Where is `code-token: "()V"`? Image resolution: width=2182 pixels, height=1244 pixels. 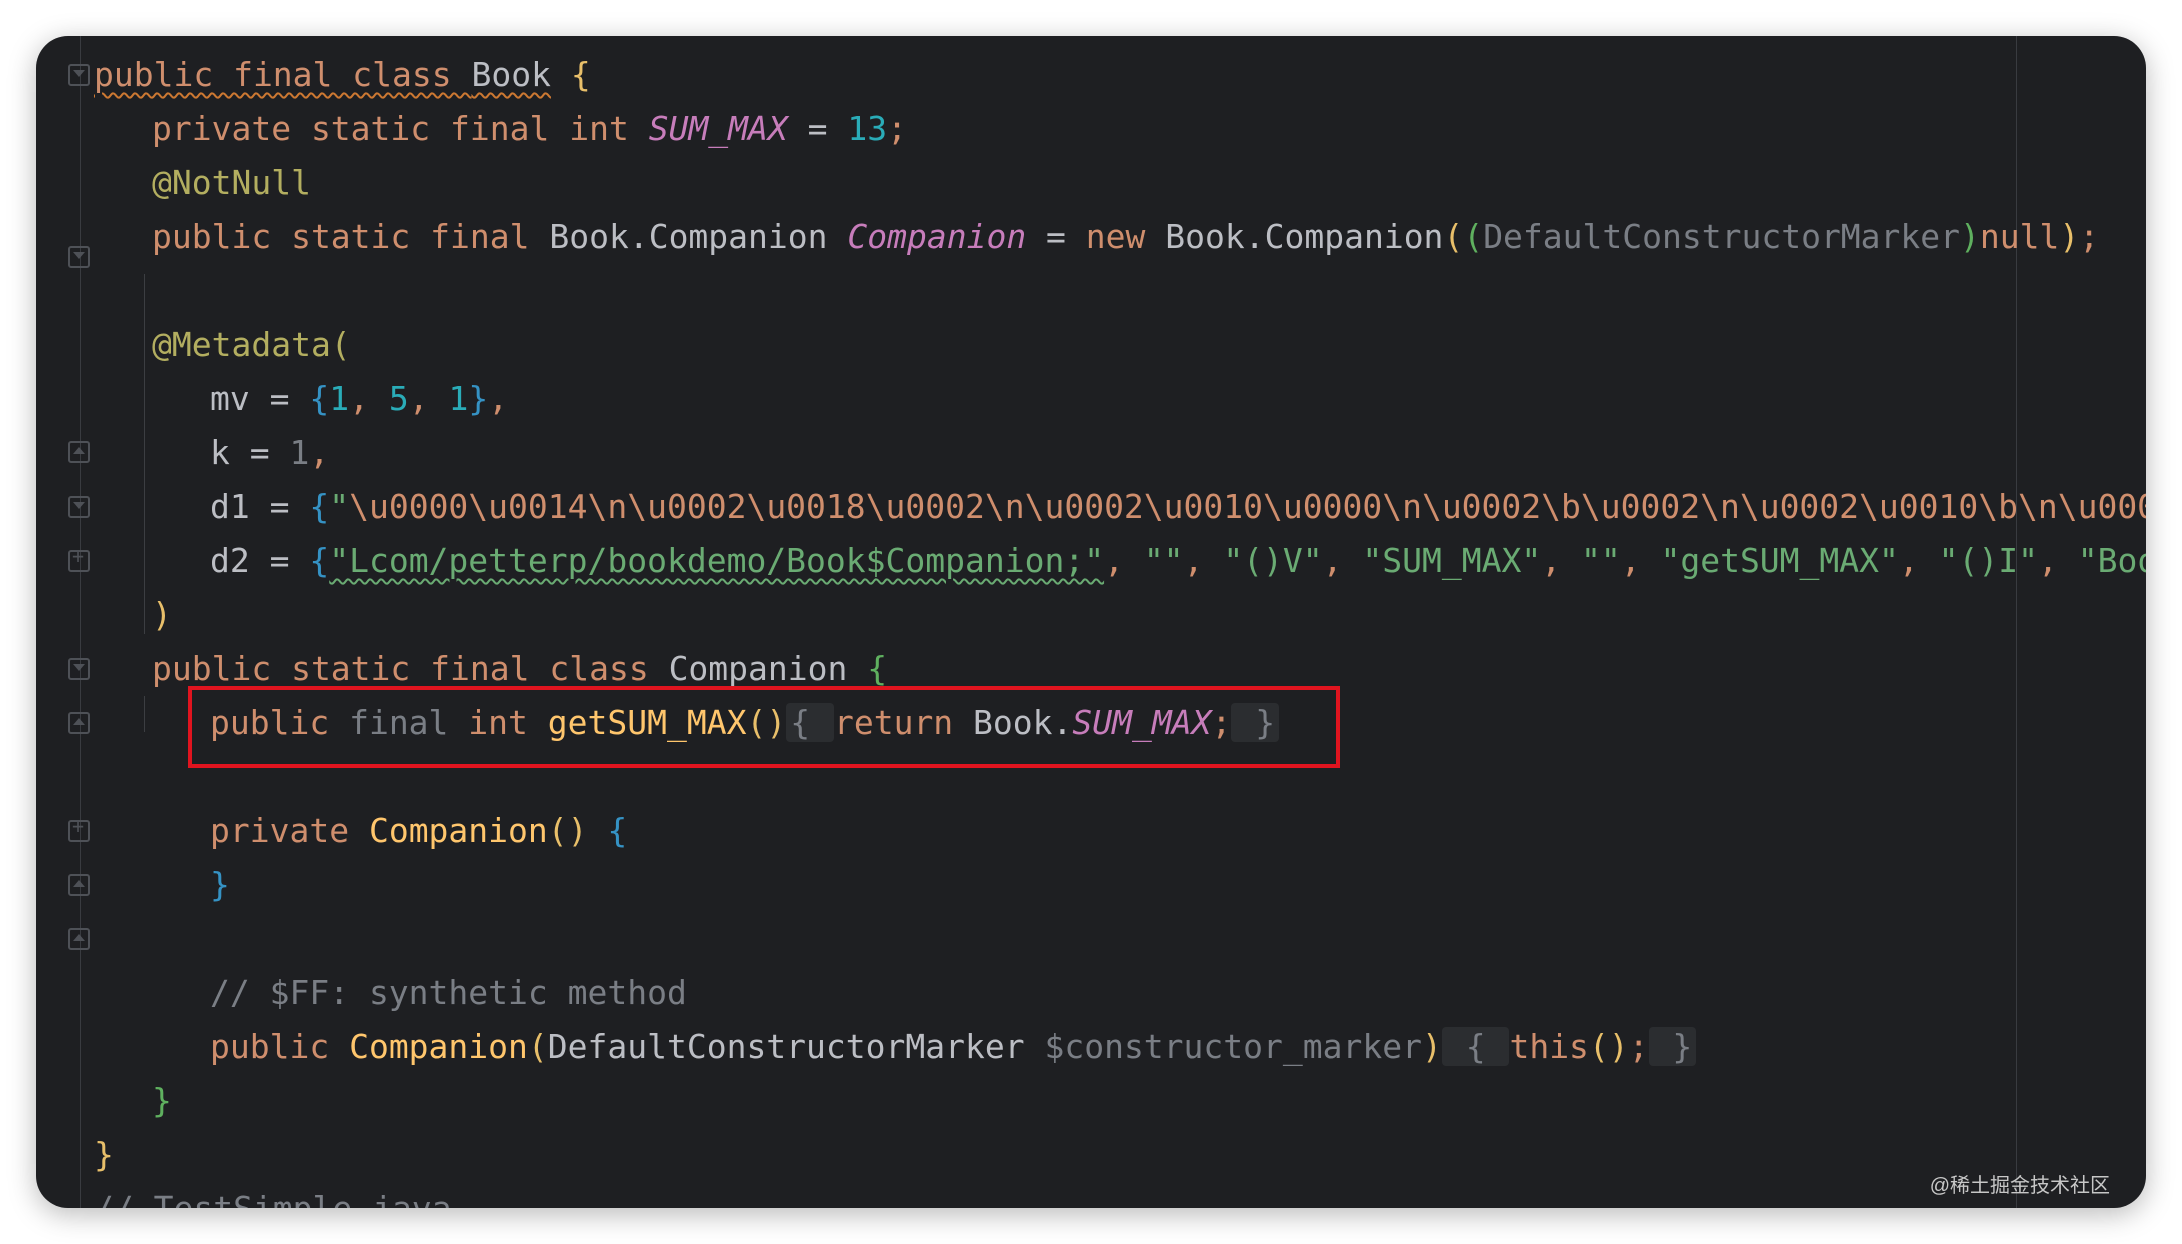
code-token: "()V" is located at coordinates (1273, 560).